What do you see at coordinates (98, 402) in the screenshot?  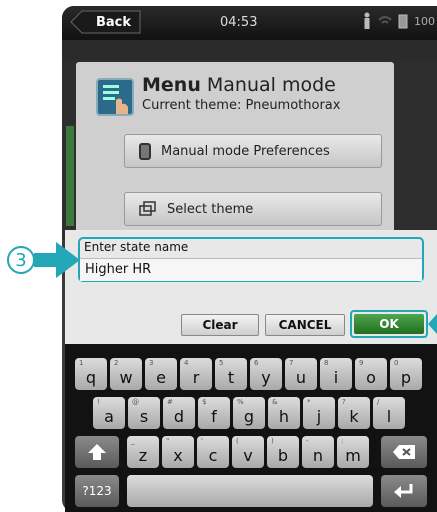 I see `key-hint: !` at bounding box center [98, 402].